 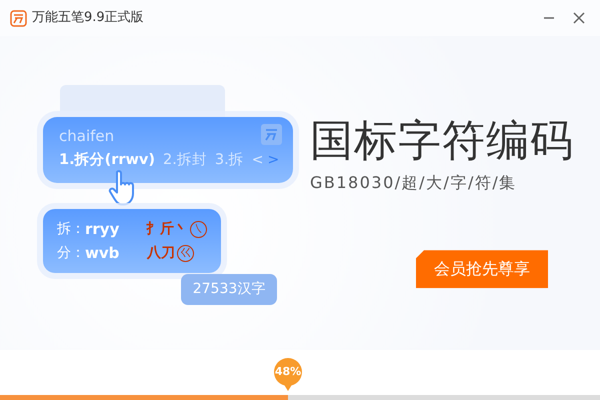 I want to click on key-root-mark: 巜, so click(x=185, y=253).